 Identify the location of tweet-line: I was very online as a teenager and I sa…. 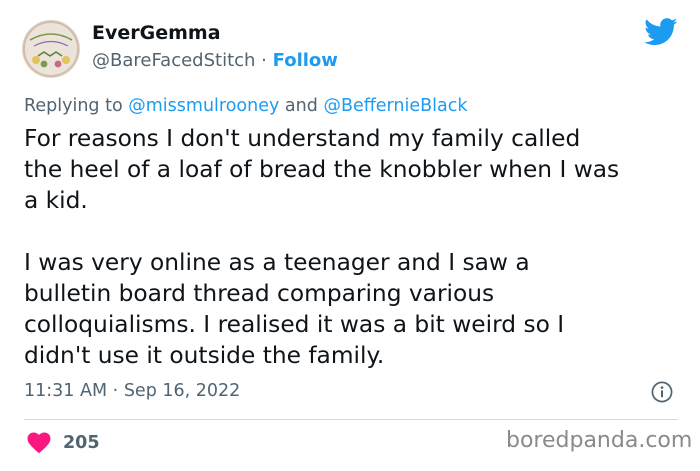
(277, 262).